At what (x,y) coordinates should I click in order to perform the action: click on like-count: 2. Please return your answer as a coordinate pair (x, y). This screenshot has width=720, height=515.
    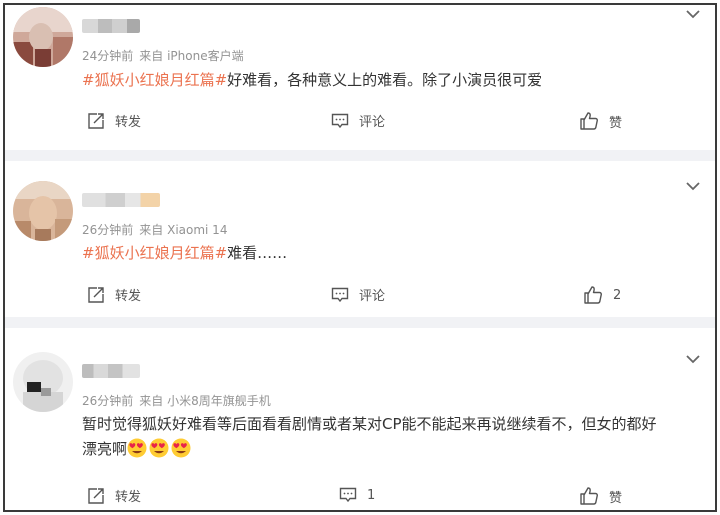
    Looking at the image, I should click on (617, 295).